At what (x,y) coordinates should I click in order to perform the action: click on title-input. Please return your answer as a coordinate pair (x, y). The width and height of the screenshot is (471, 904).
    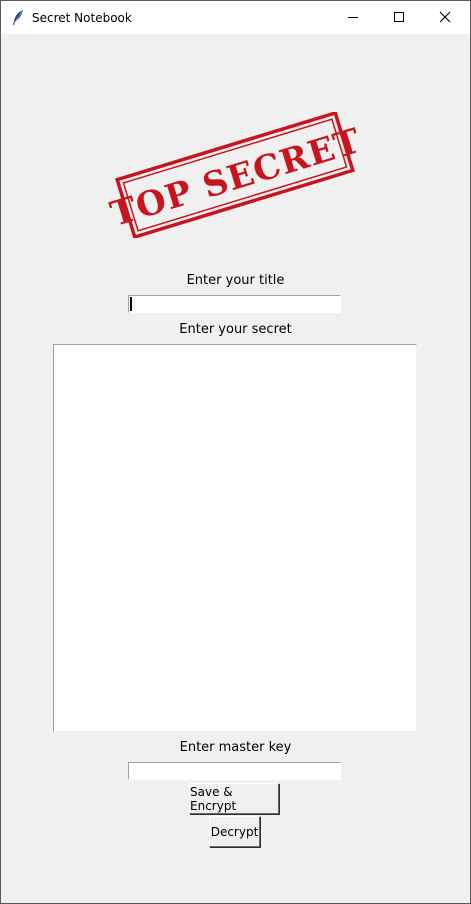
    Looking at the image, I should click on (234, 304).